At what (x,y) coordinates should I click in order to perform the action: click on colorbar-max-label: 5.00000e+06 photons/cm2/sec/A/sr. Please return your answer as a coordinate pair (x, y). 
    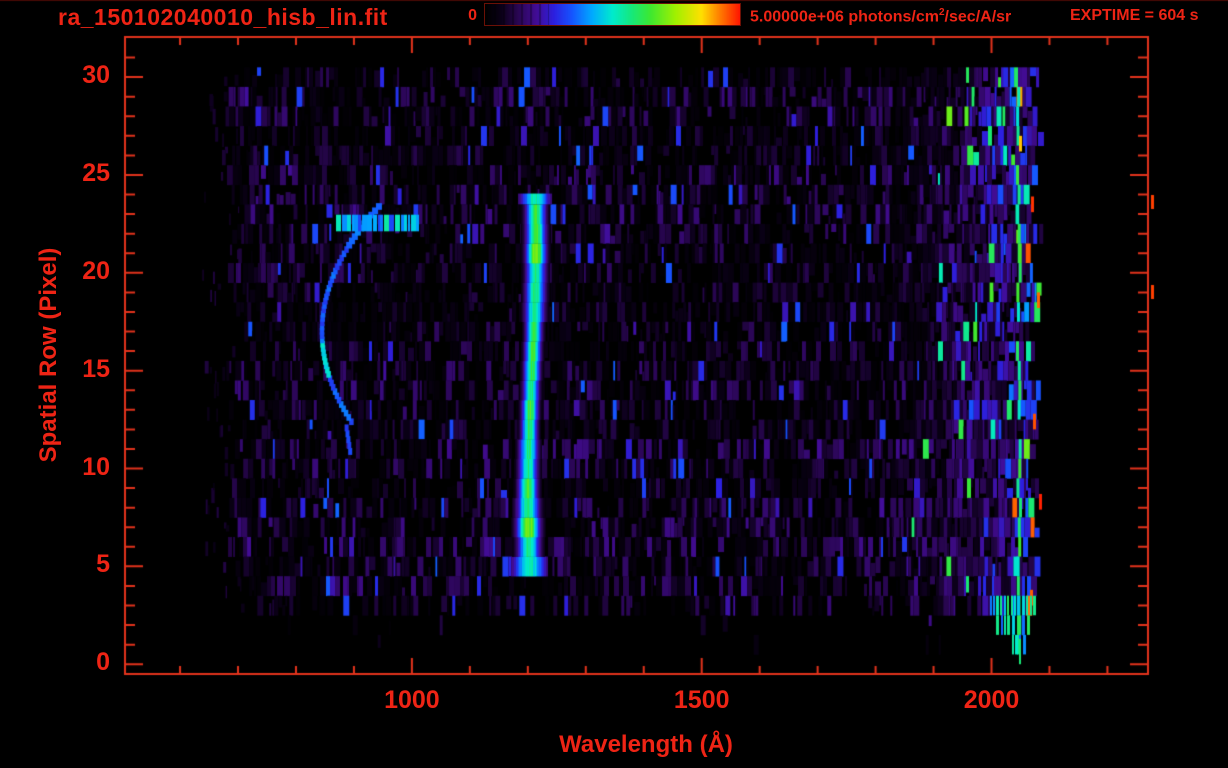
    Looking at the image, I should click on (880, 16).